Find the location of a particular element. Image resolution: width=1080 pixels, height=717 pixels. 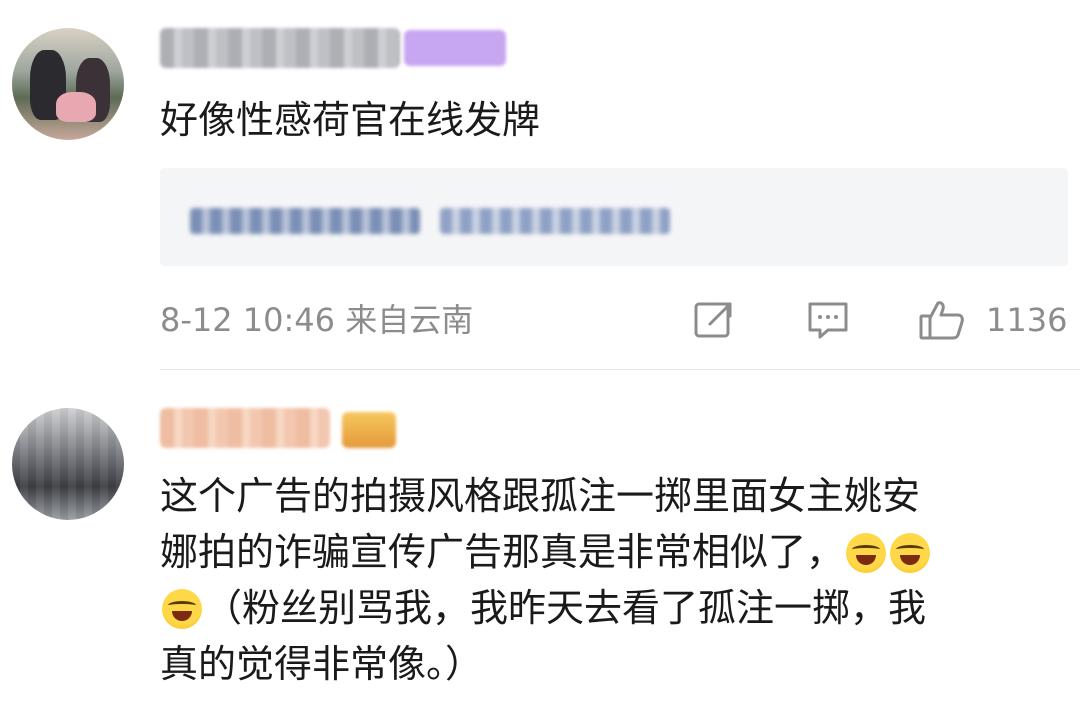

reply-author-blurred is located at coordinates (305, 221).